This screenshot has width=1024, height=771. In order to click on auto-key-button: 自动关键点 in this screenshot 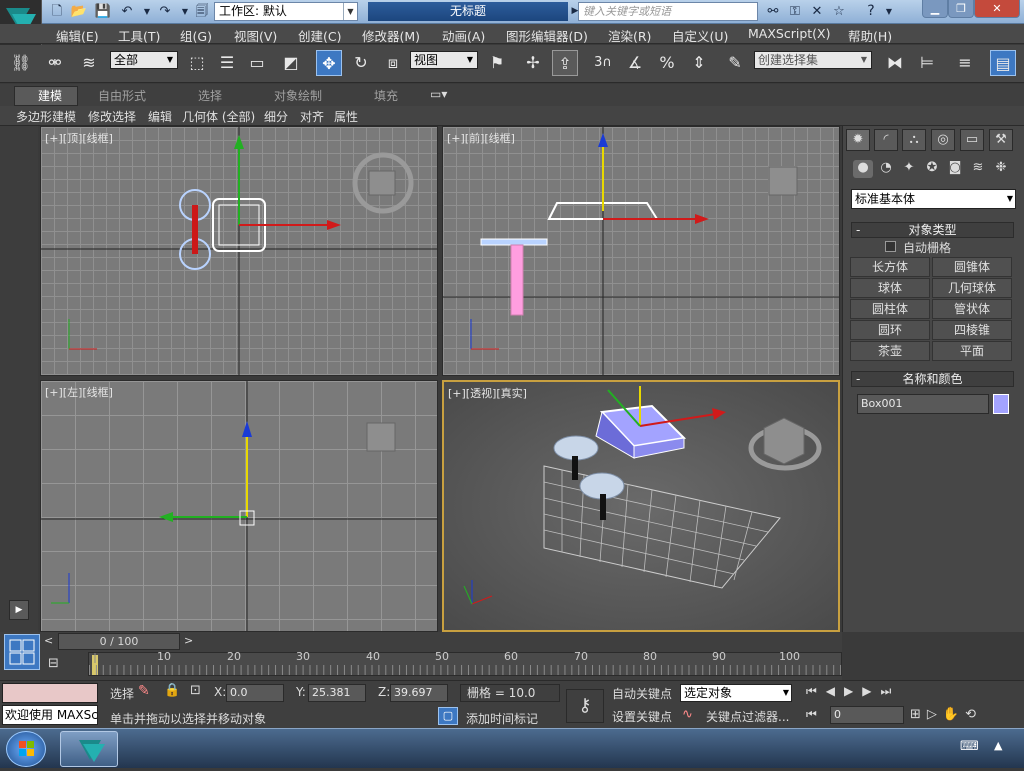, I will do `click(642, 693)`.